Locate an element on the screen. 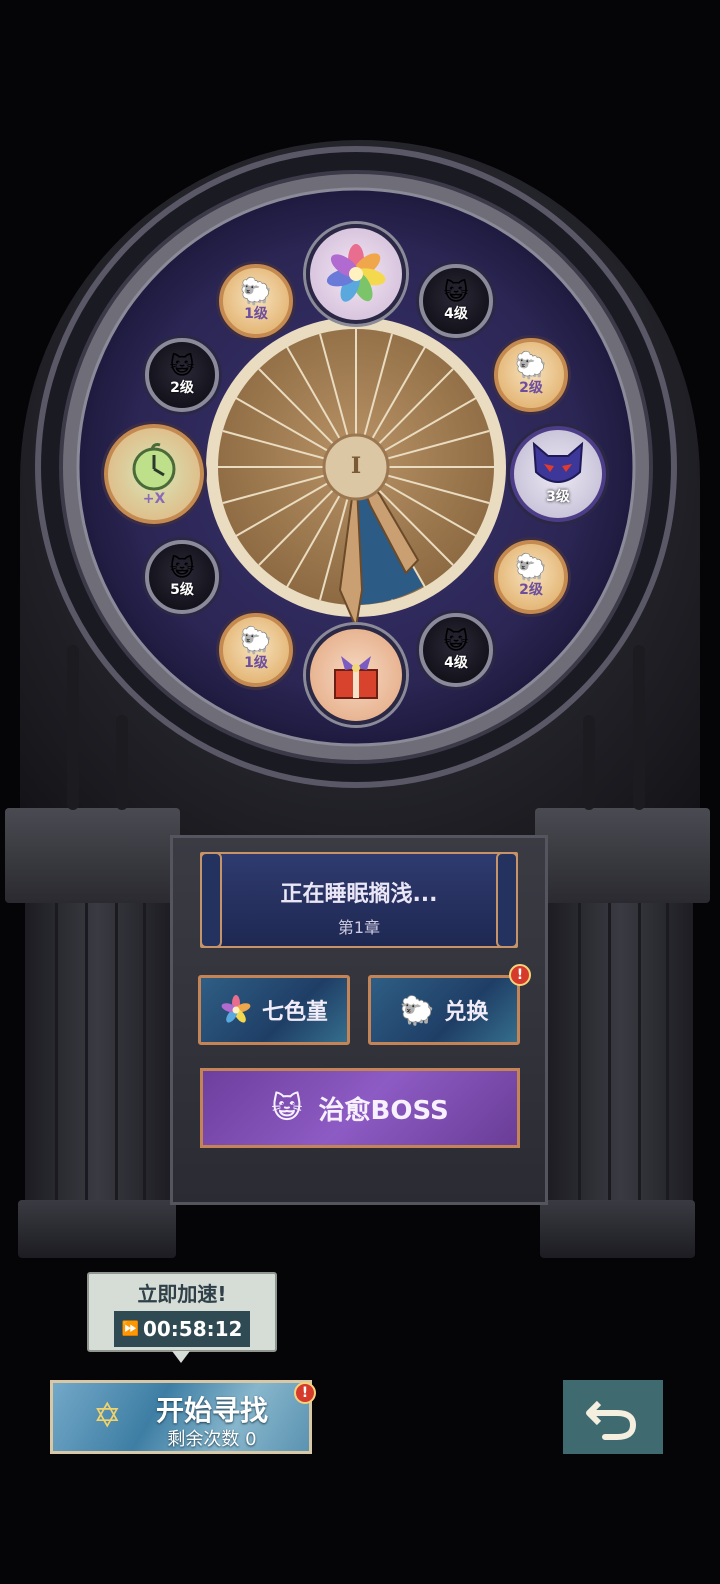 Image resolution: width=720 pixels, height=1584 pixels. sheep-node-2: 🐑 2级 is located at coordinates (531, 375).